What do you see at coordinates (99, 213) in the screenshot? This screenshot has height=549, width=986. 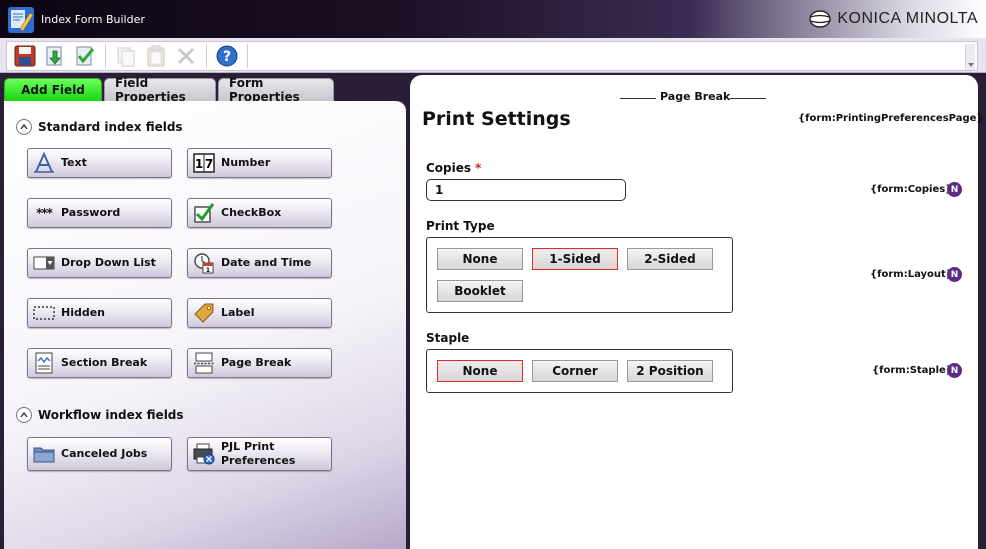 I see `add-password-field-button: *** Password` at bounding box center [99, 213].